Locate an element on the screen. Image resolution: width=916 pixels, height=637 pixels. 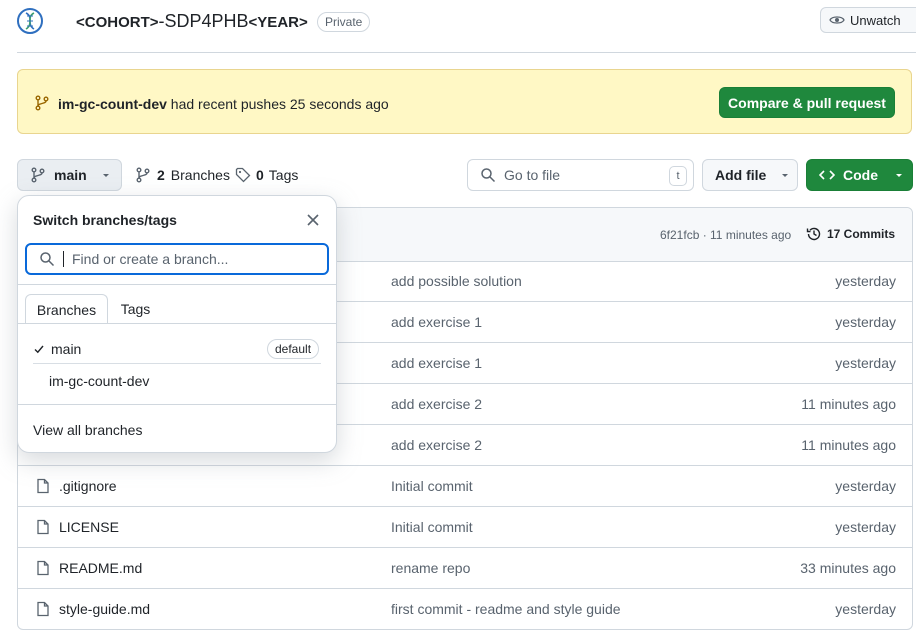
check-icon is located at coordinates (39, 349).